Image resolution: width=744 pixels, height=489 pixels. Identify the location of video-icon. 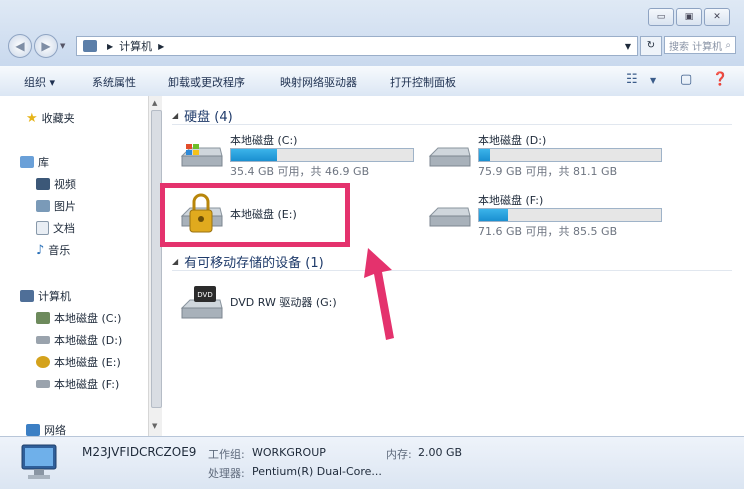
(43, 184).